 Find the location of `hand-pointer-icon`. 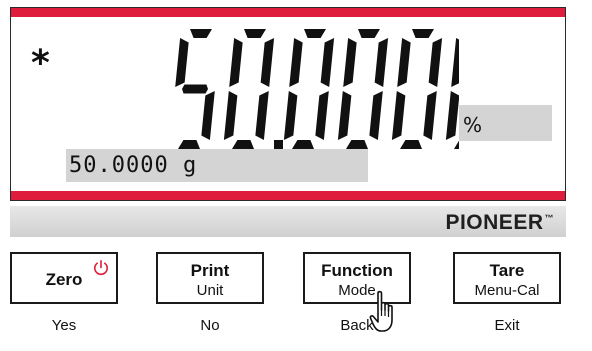

hand-pointer-icon is located at coordinates (381, 311).